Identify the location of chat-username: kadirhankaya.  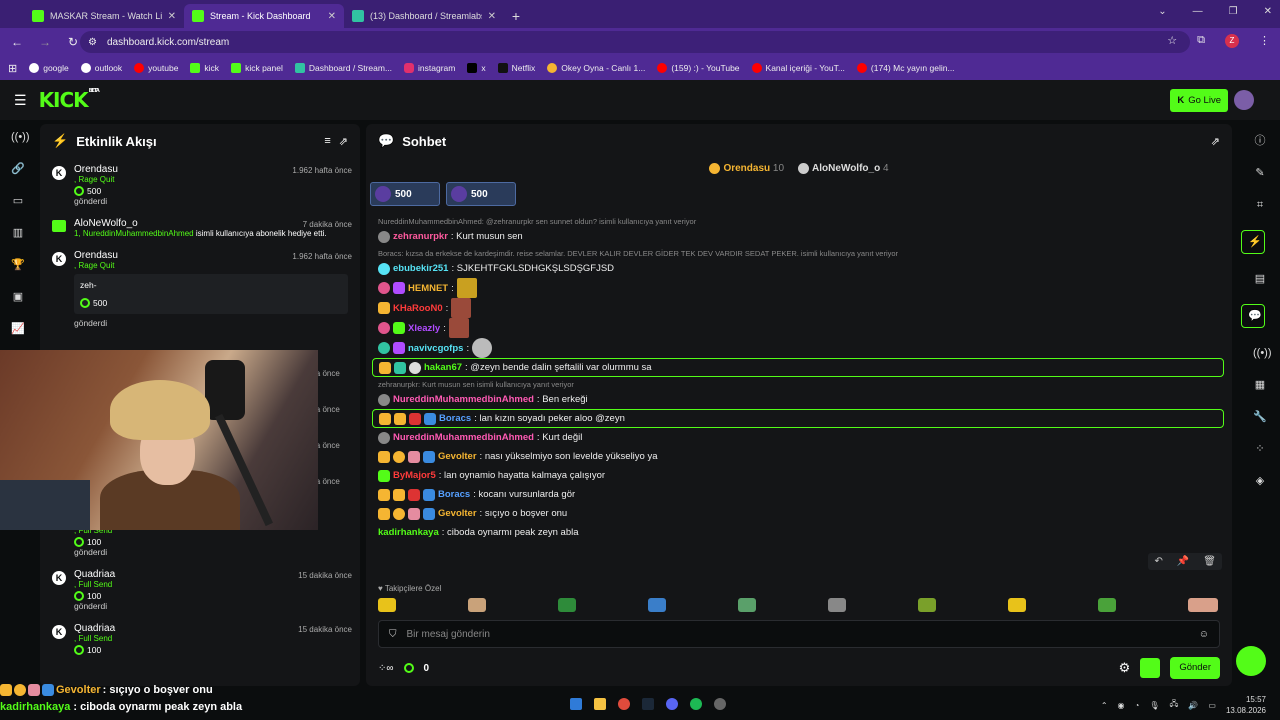
(408, 532).